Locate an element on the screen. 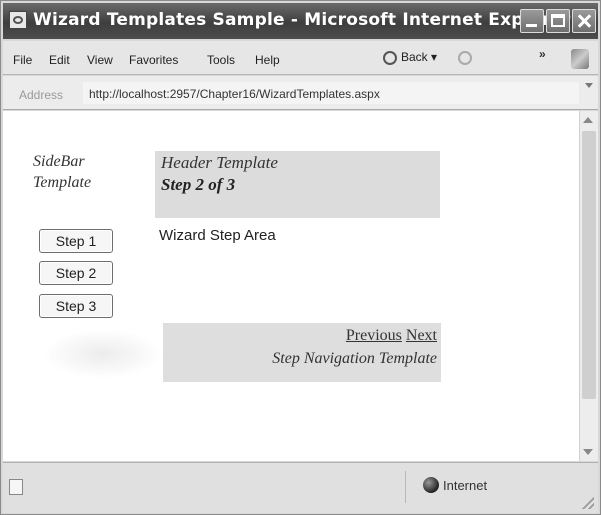 Image resolution: width=601 pixels, height=515 pixels. sidebar-step-3-button: Step 3 is located at coordinates (76, 306).